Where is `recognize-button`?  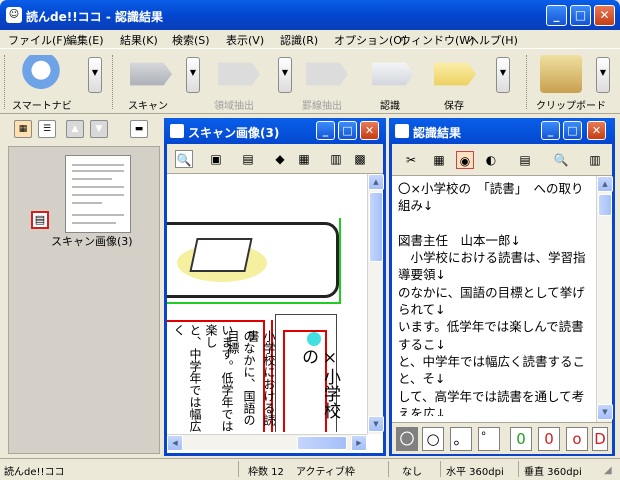
recognize-button is located at coordinates (393, 75).